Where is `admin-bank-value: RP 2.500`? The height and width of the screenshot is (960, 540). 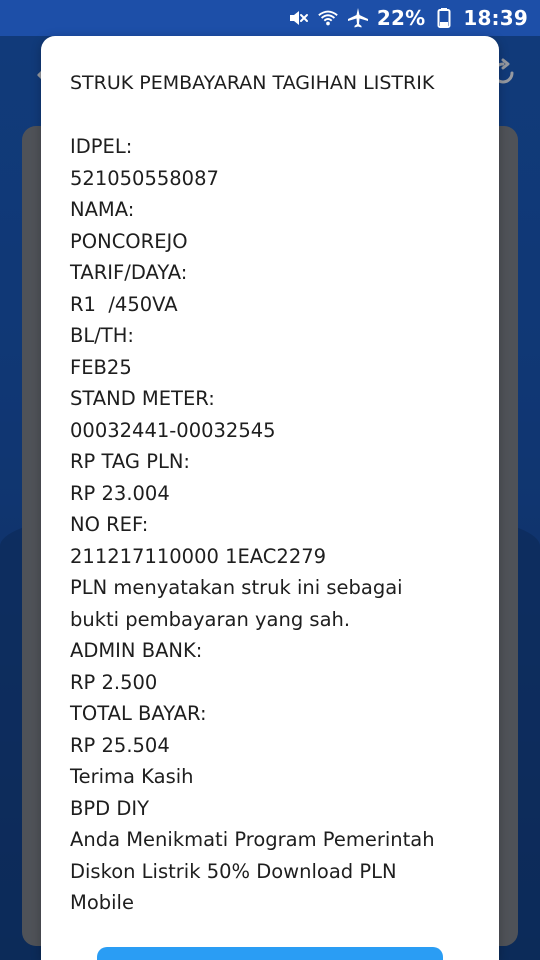 admin-bank-value: RP 2.500 is located at coordinates (114, 682).